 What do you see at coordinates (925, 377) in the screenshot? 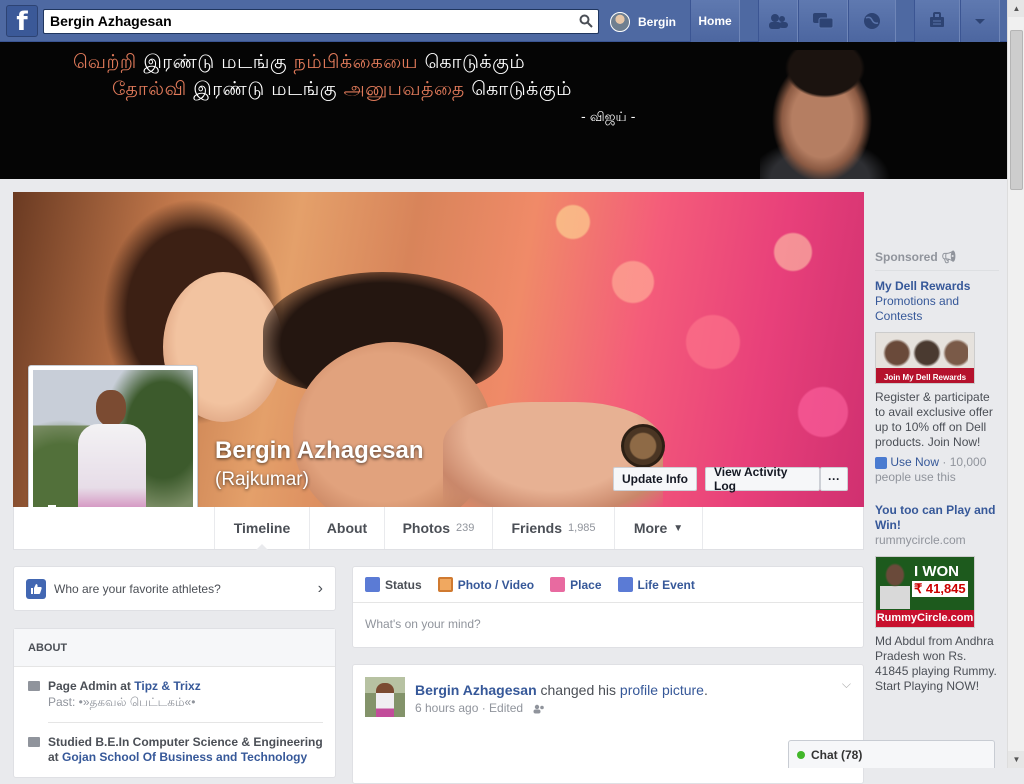
I see `ad-image-caption: Join My Dell Rewards` at bounding box center [925, 377].